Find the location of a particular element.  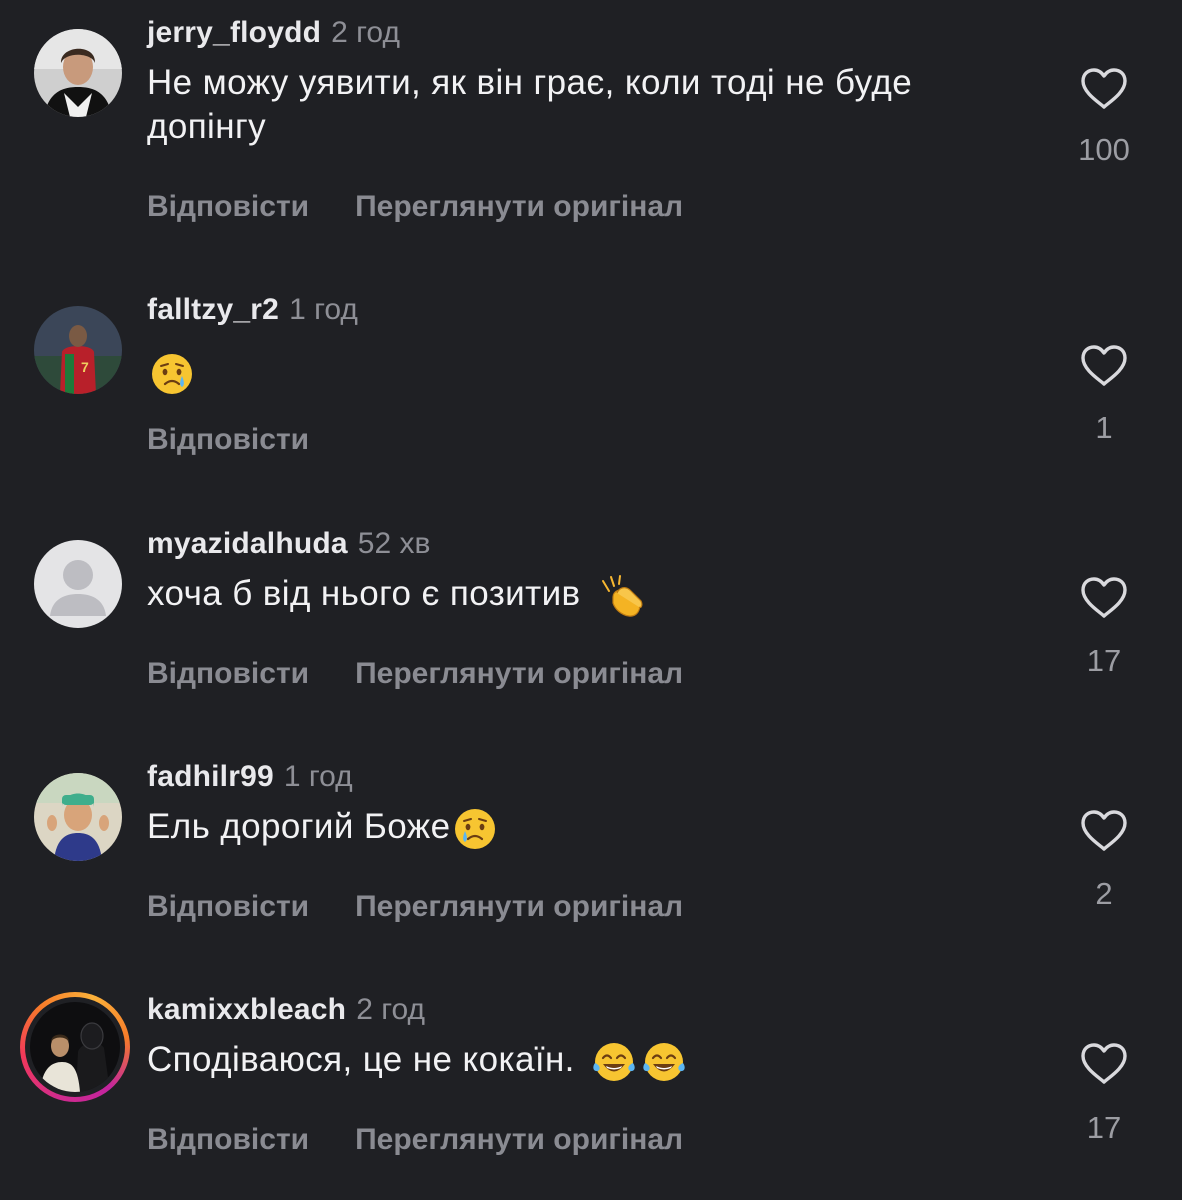

comment-body: хоча б від нього є позитив is located at coordinates (364, 593).